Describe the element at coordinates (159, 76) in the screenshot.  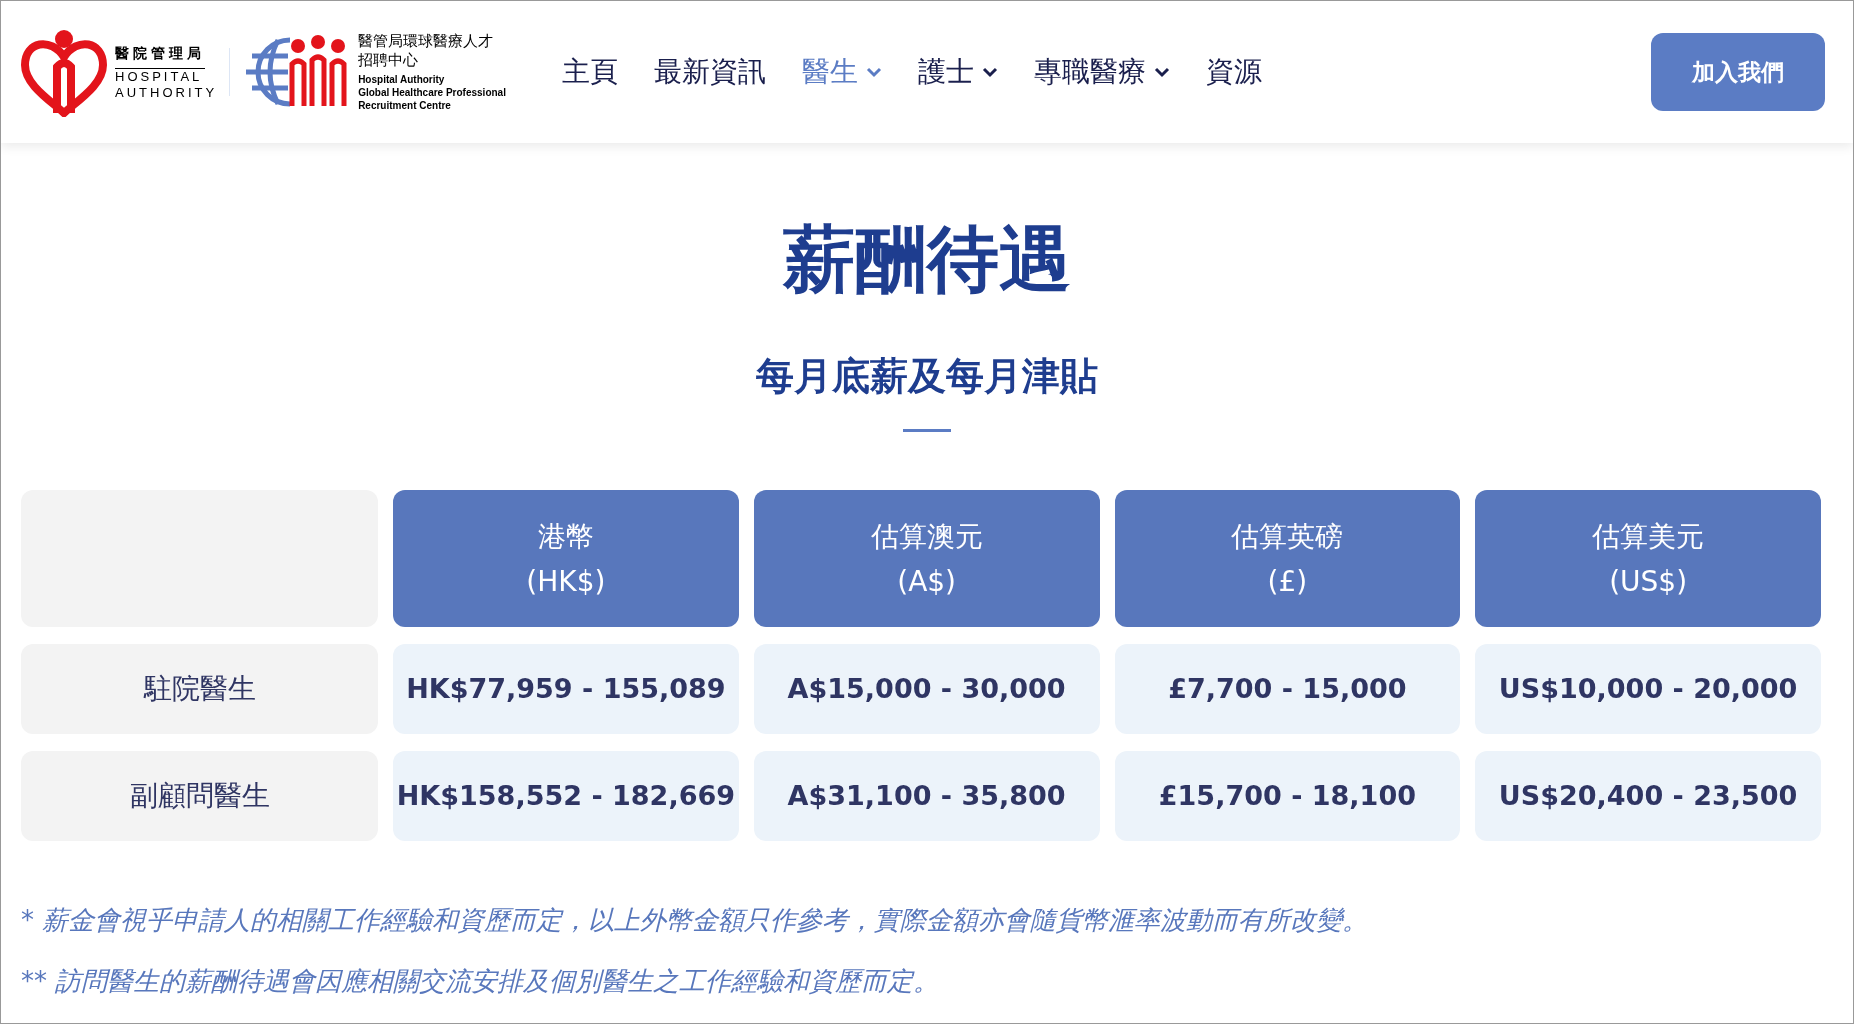
I see `logo-english-name: HOSPITAL` at that location.